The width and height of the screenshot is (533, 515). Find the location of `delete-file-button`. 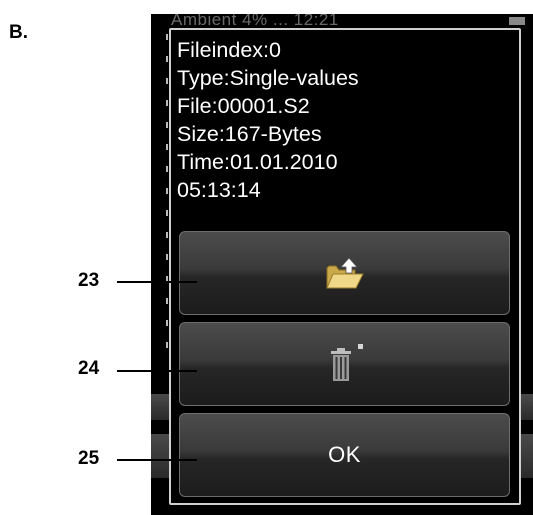

delete-file-button is located at coordinates (344, 364).